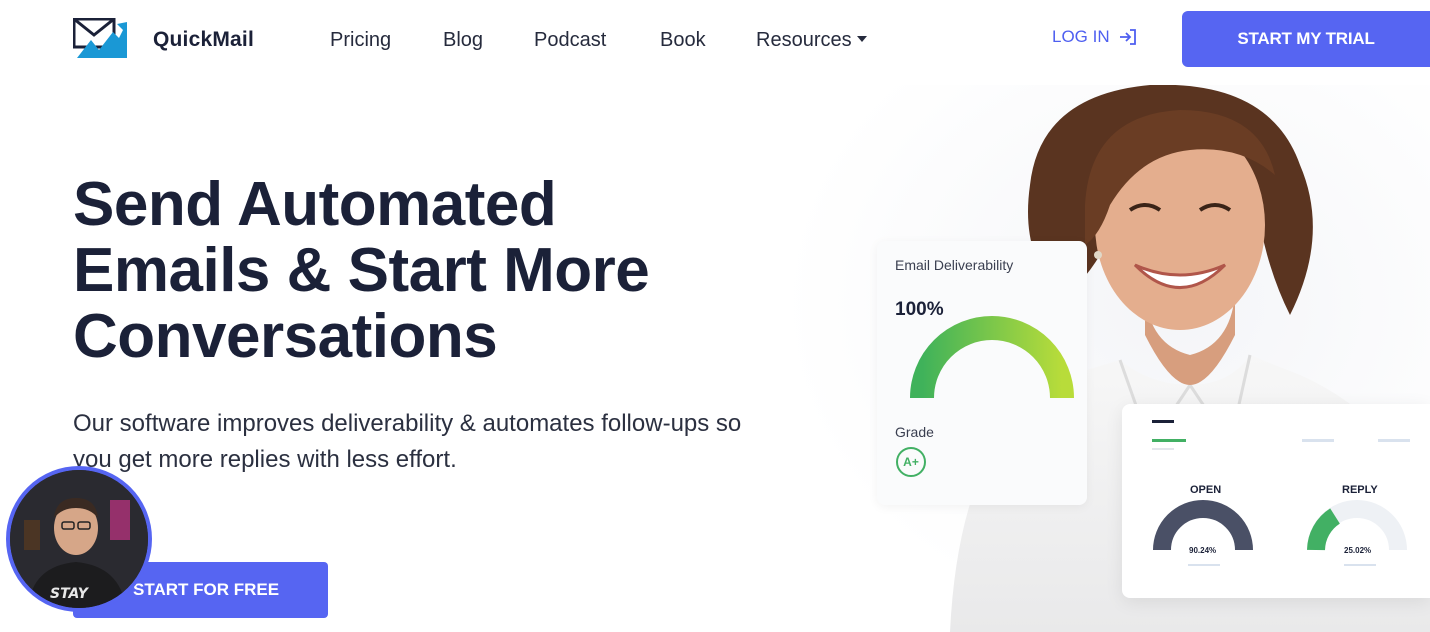 The height and width of the screenshot is (632, 1430). What do you see at coordinates (360, 40) in the screenshot?
I see `nav-link-pricing: Pricing` at bounding box center [360, 40].